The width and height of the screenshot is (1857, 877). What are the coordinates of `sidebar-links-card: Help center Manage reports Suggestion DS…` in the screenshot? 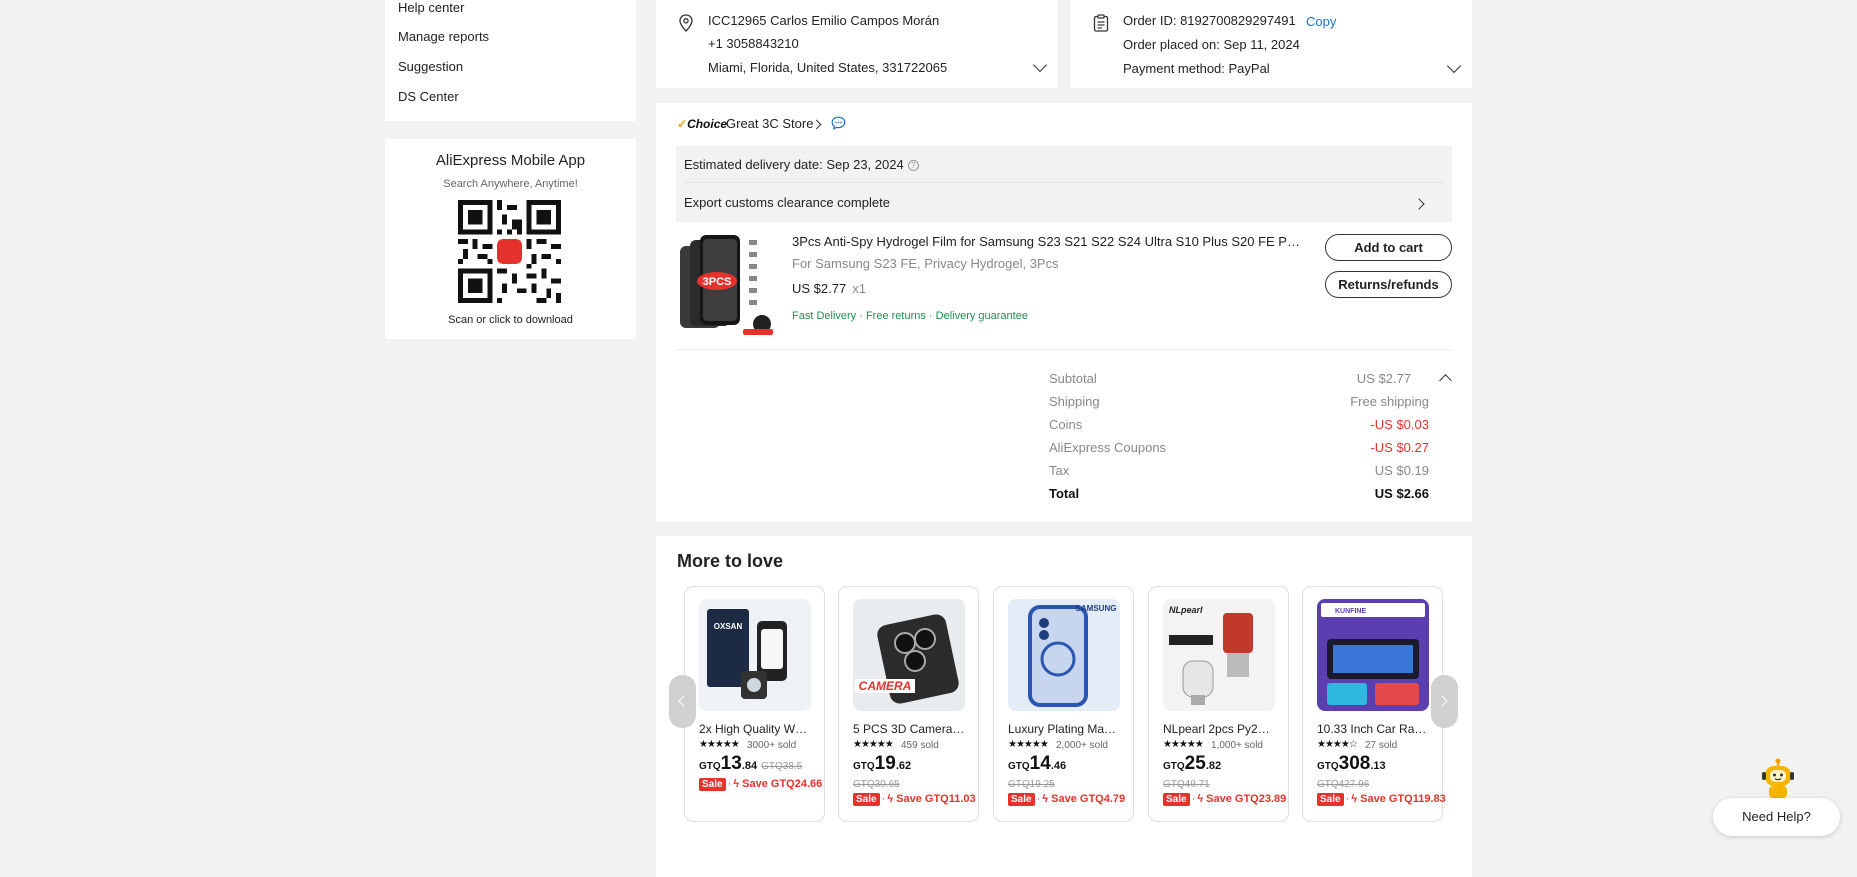 It's located at (510, 60).